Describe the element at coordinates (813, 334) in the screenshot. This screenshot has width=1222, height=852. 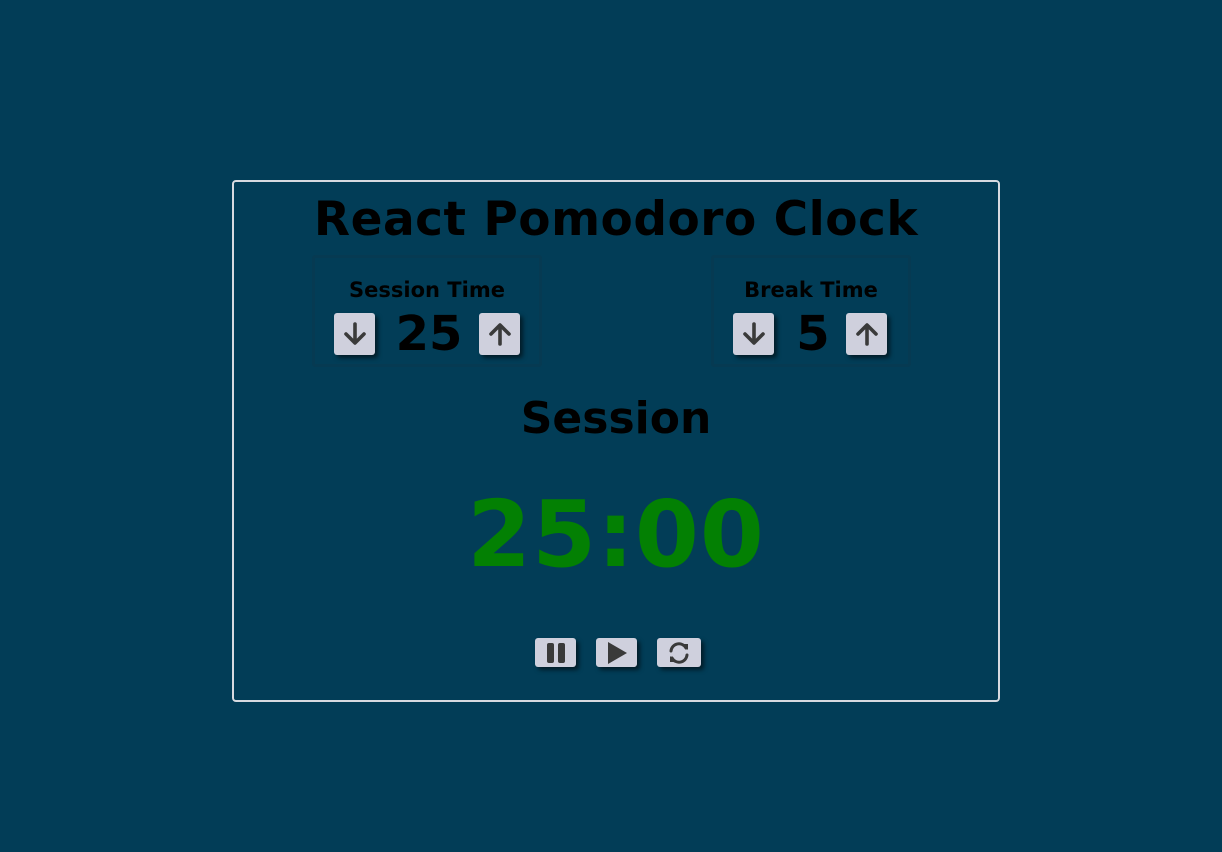
I see `break-length-value: 5` at that location.